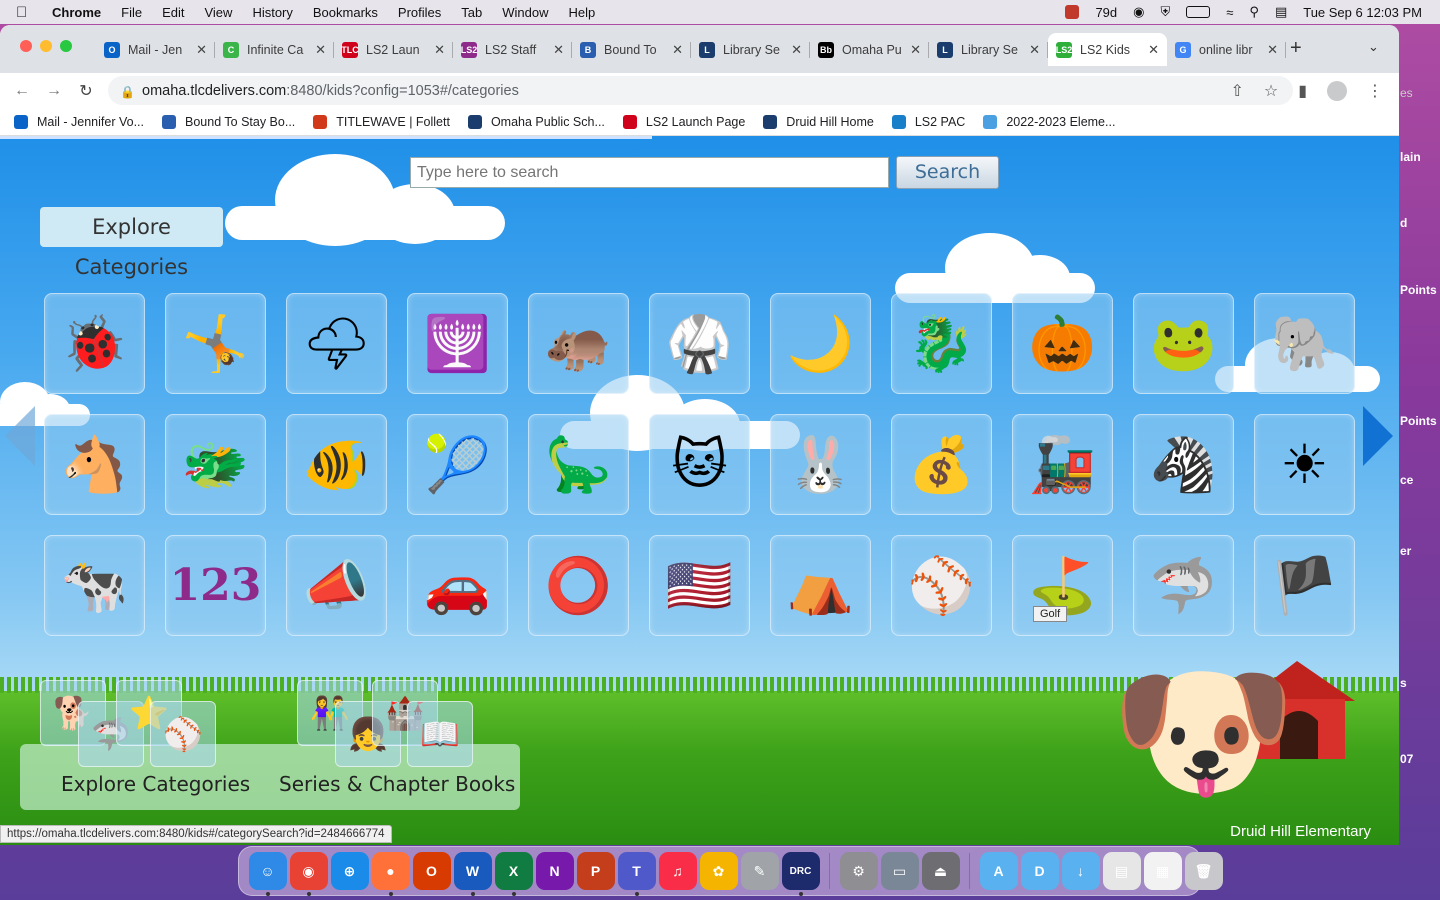  I want to click on menu-window: Window, so click(525, 12).